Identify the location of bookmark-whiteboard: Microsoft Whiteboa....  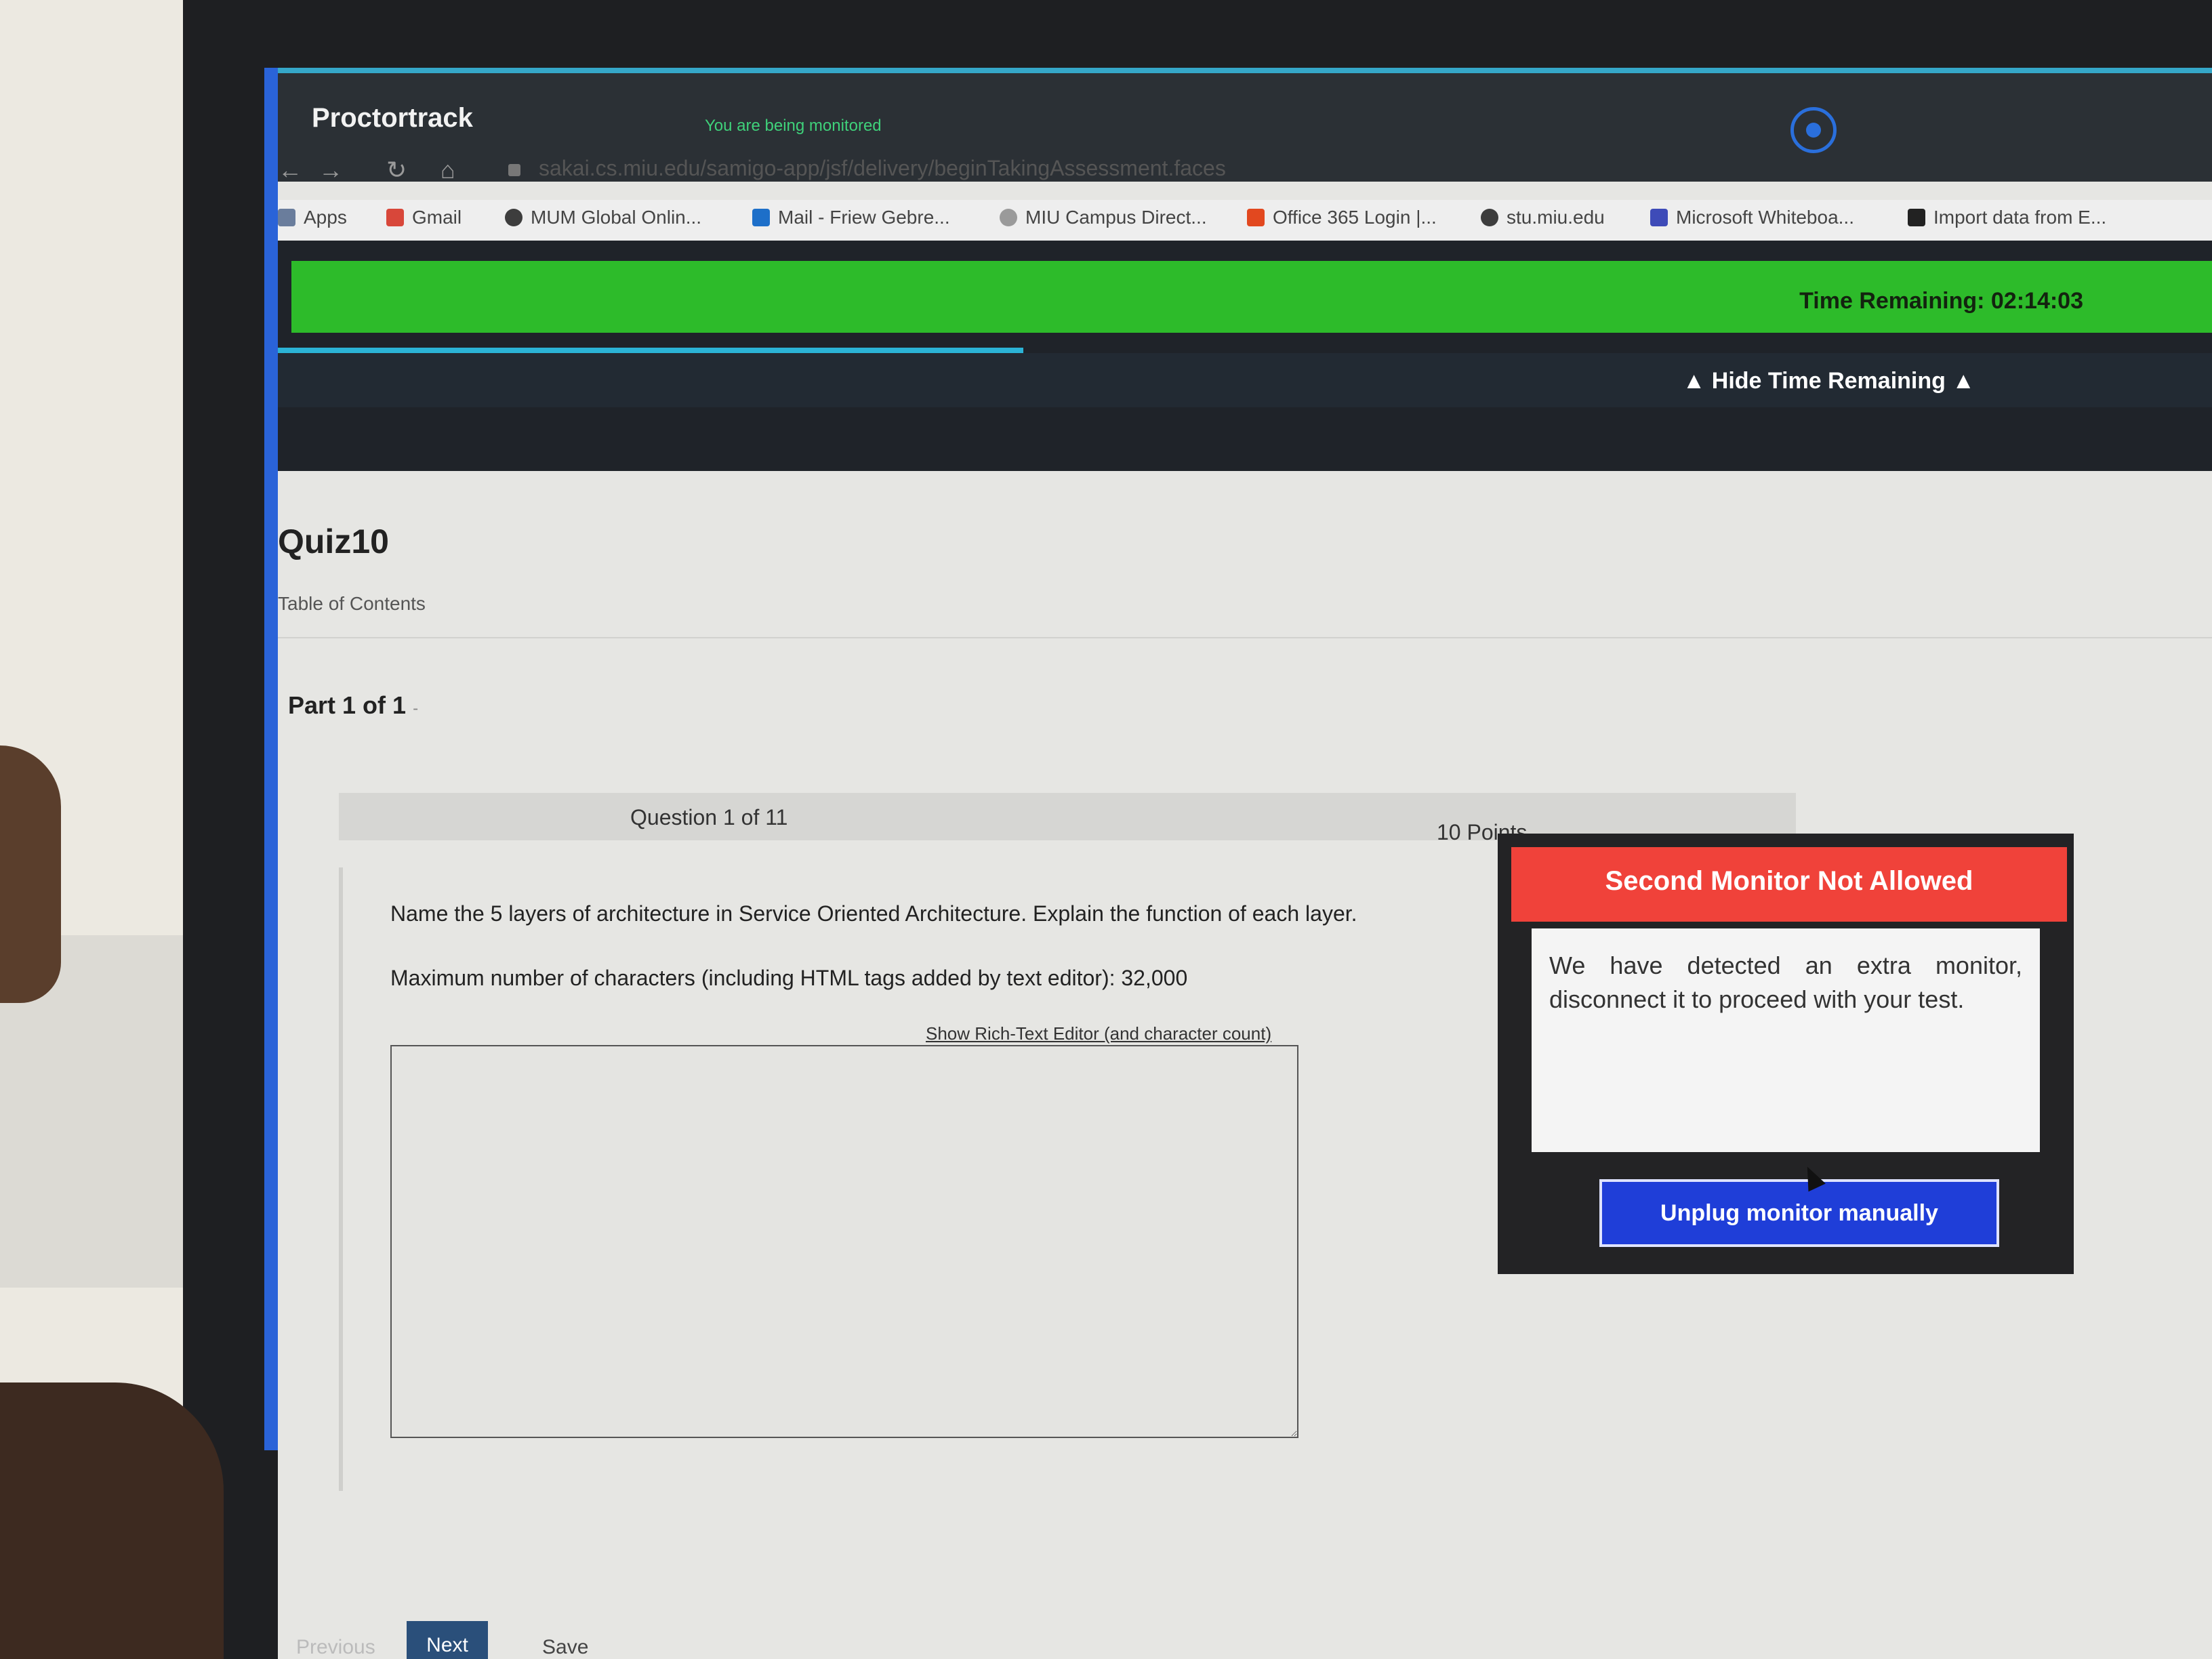
(1752, 217).